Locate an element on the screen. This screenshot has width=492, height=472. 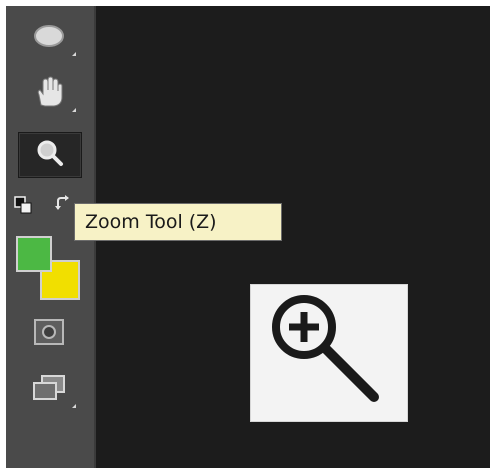
quick-mask-icon is located at coordinates (49, 334).